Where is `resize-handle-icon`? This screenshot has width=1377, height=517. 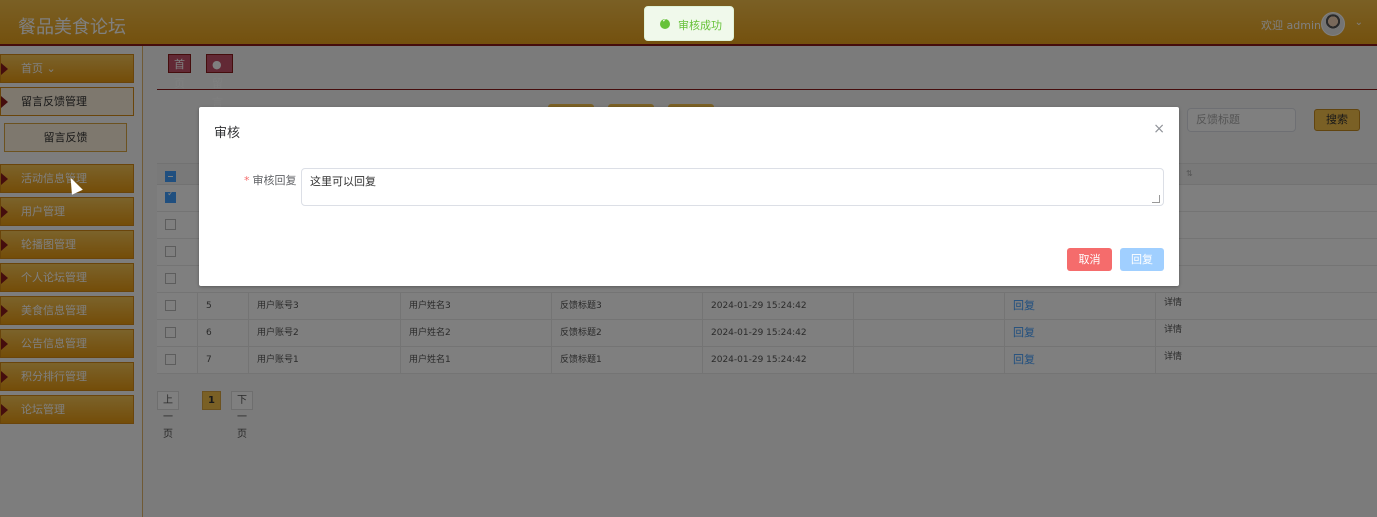 resize-handle-icon is located at coordinates (1156, 199).